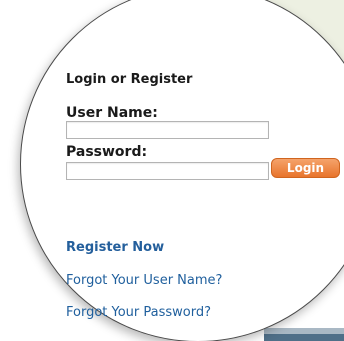  What do you see at coordinates (144, 280) in the screenshot?
I see `forgot-username-link: Forgot Your User Name?` at bounding box center [144, 280].